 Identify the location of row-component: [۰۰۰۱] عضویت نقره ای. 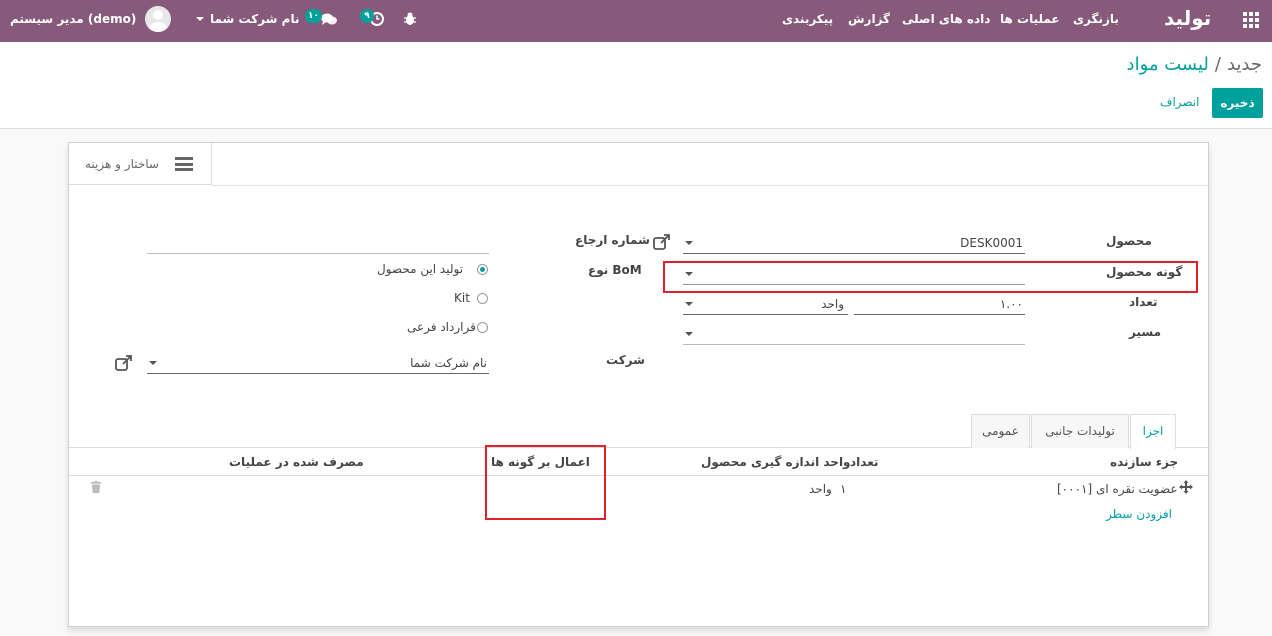
(1117, 489).